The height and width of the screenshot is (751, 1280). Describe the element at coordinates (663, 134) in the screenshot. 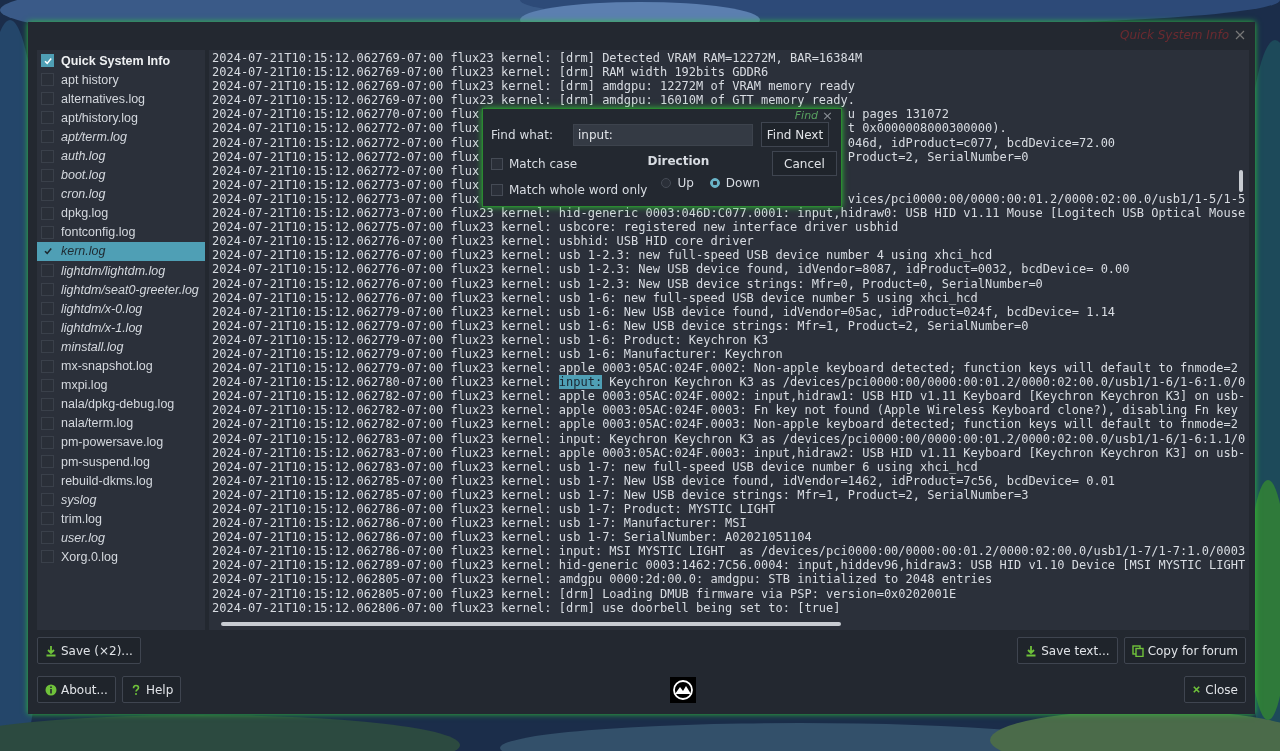

I see `find-field: input:` at that location.